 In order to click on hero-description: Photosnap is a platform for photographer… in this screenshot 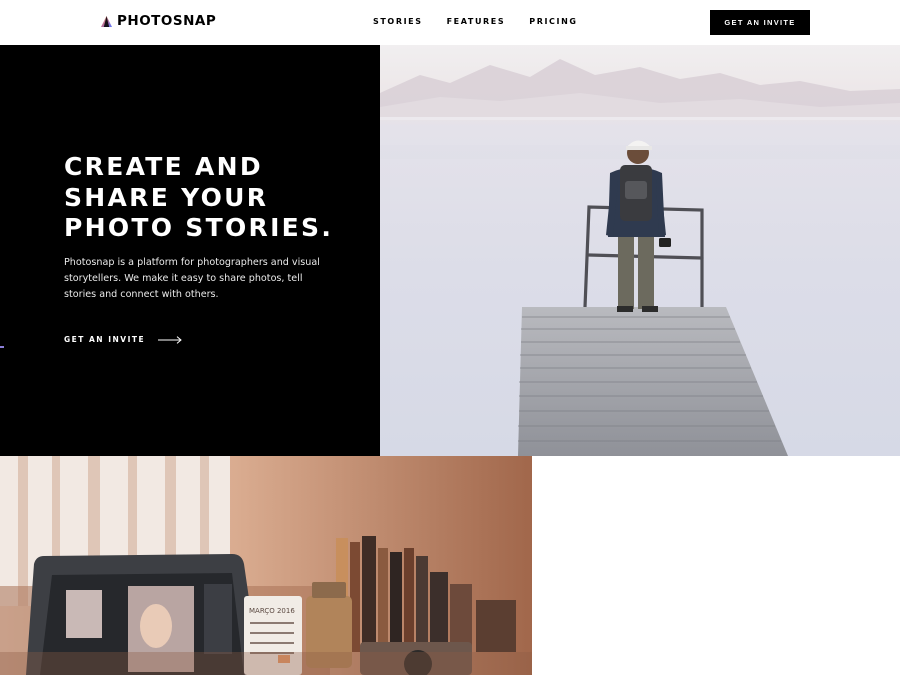, I will do `click(192, 279)`.